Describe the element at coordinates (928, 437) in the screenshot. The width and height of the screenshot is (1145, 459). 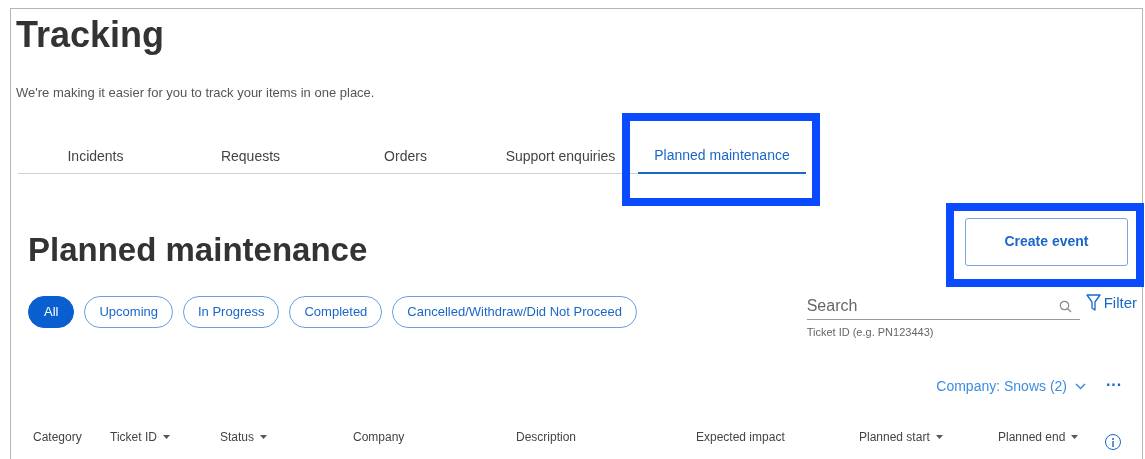
I see `sortable-column-header: Planned start` at that location.